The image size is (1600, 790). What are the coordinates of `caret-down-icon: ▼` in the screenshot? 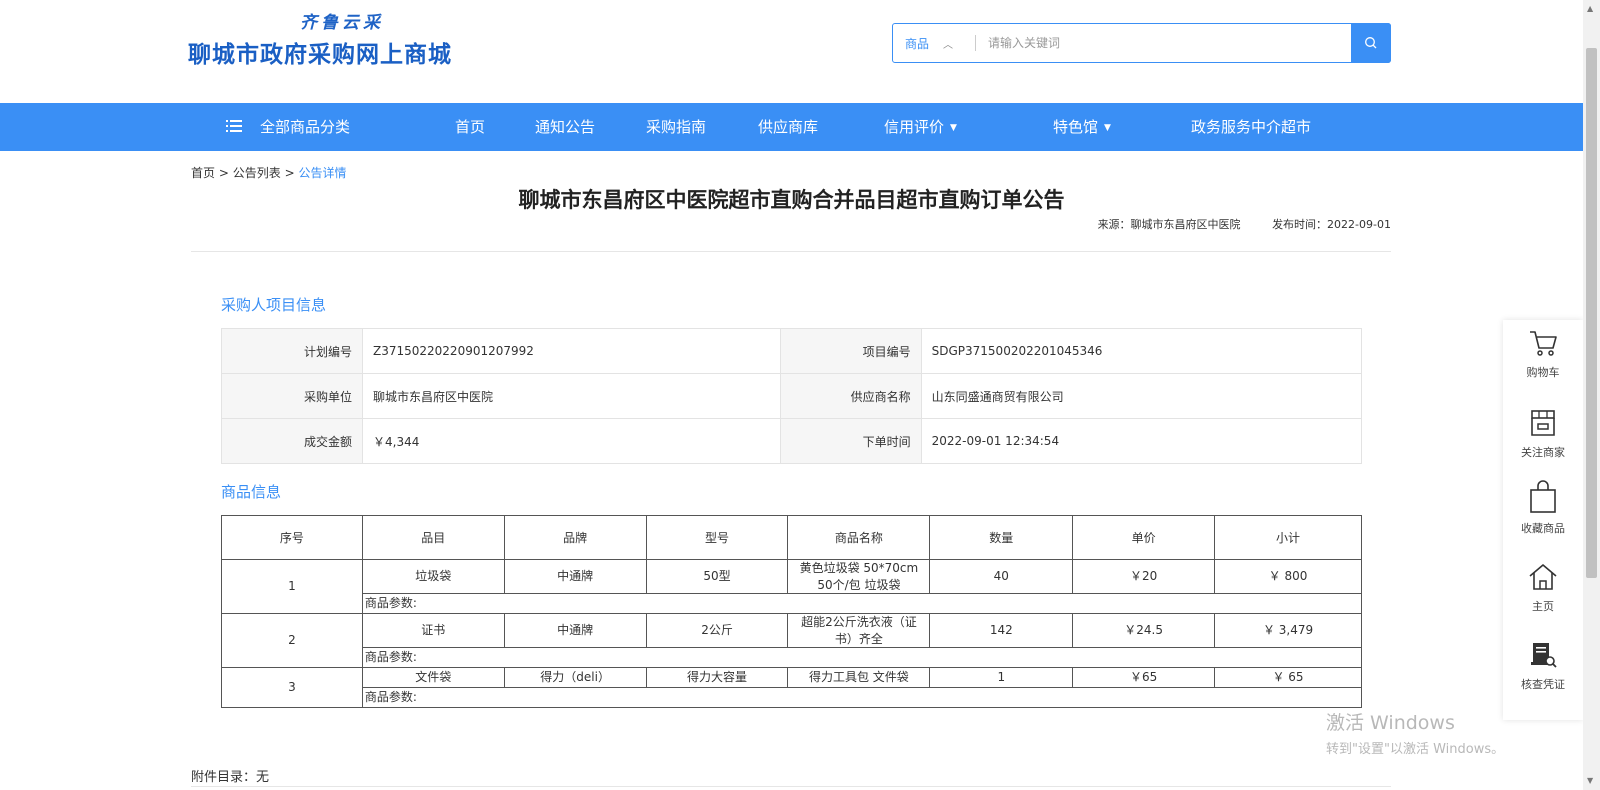 It's located at (1107, 128).